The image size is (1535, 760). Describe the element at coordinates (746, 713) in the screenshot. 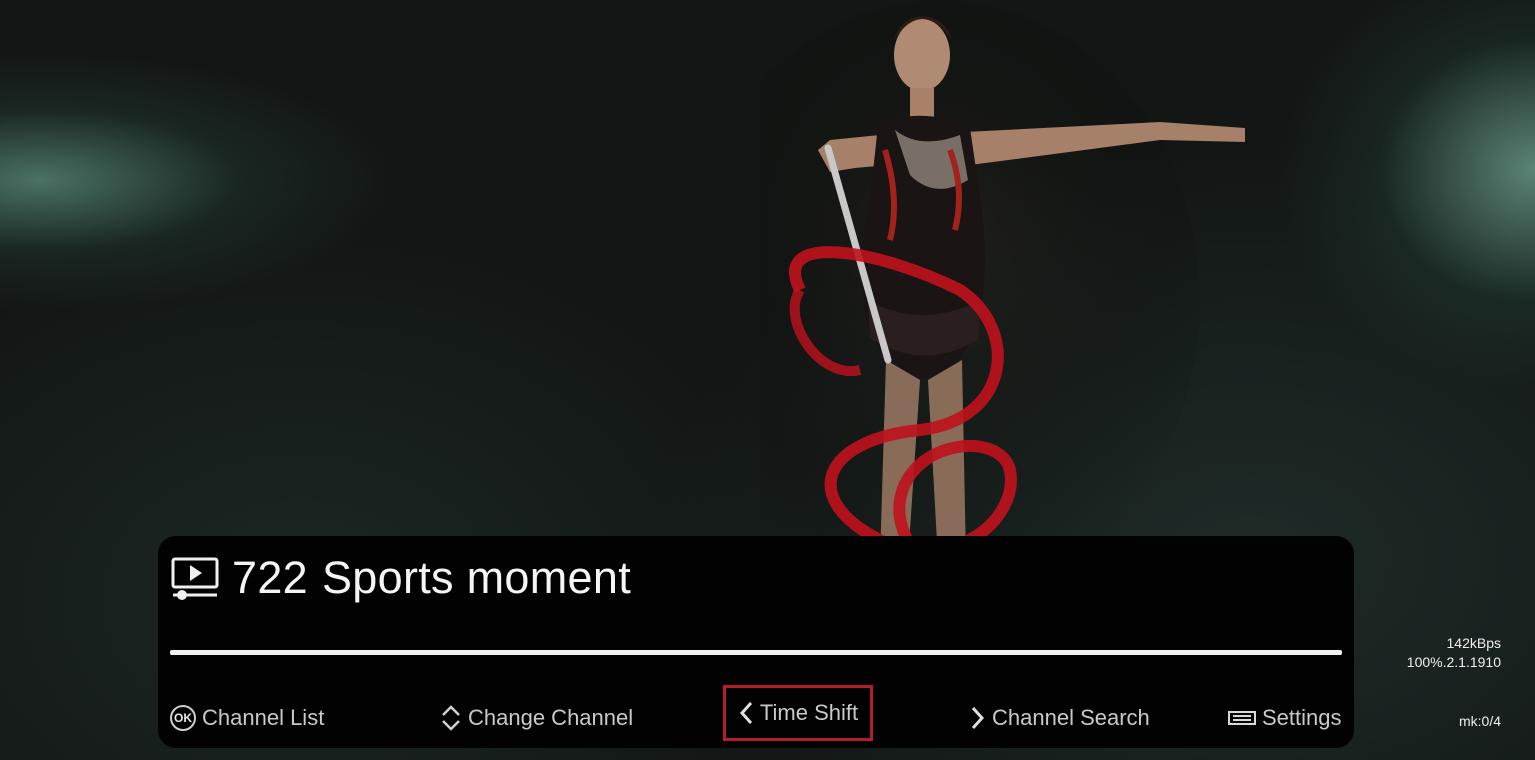

I see `chevron-left-icon` at that location.